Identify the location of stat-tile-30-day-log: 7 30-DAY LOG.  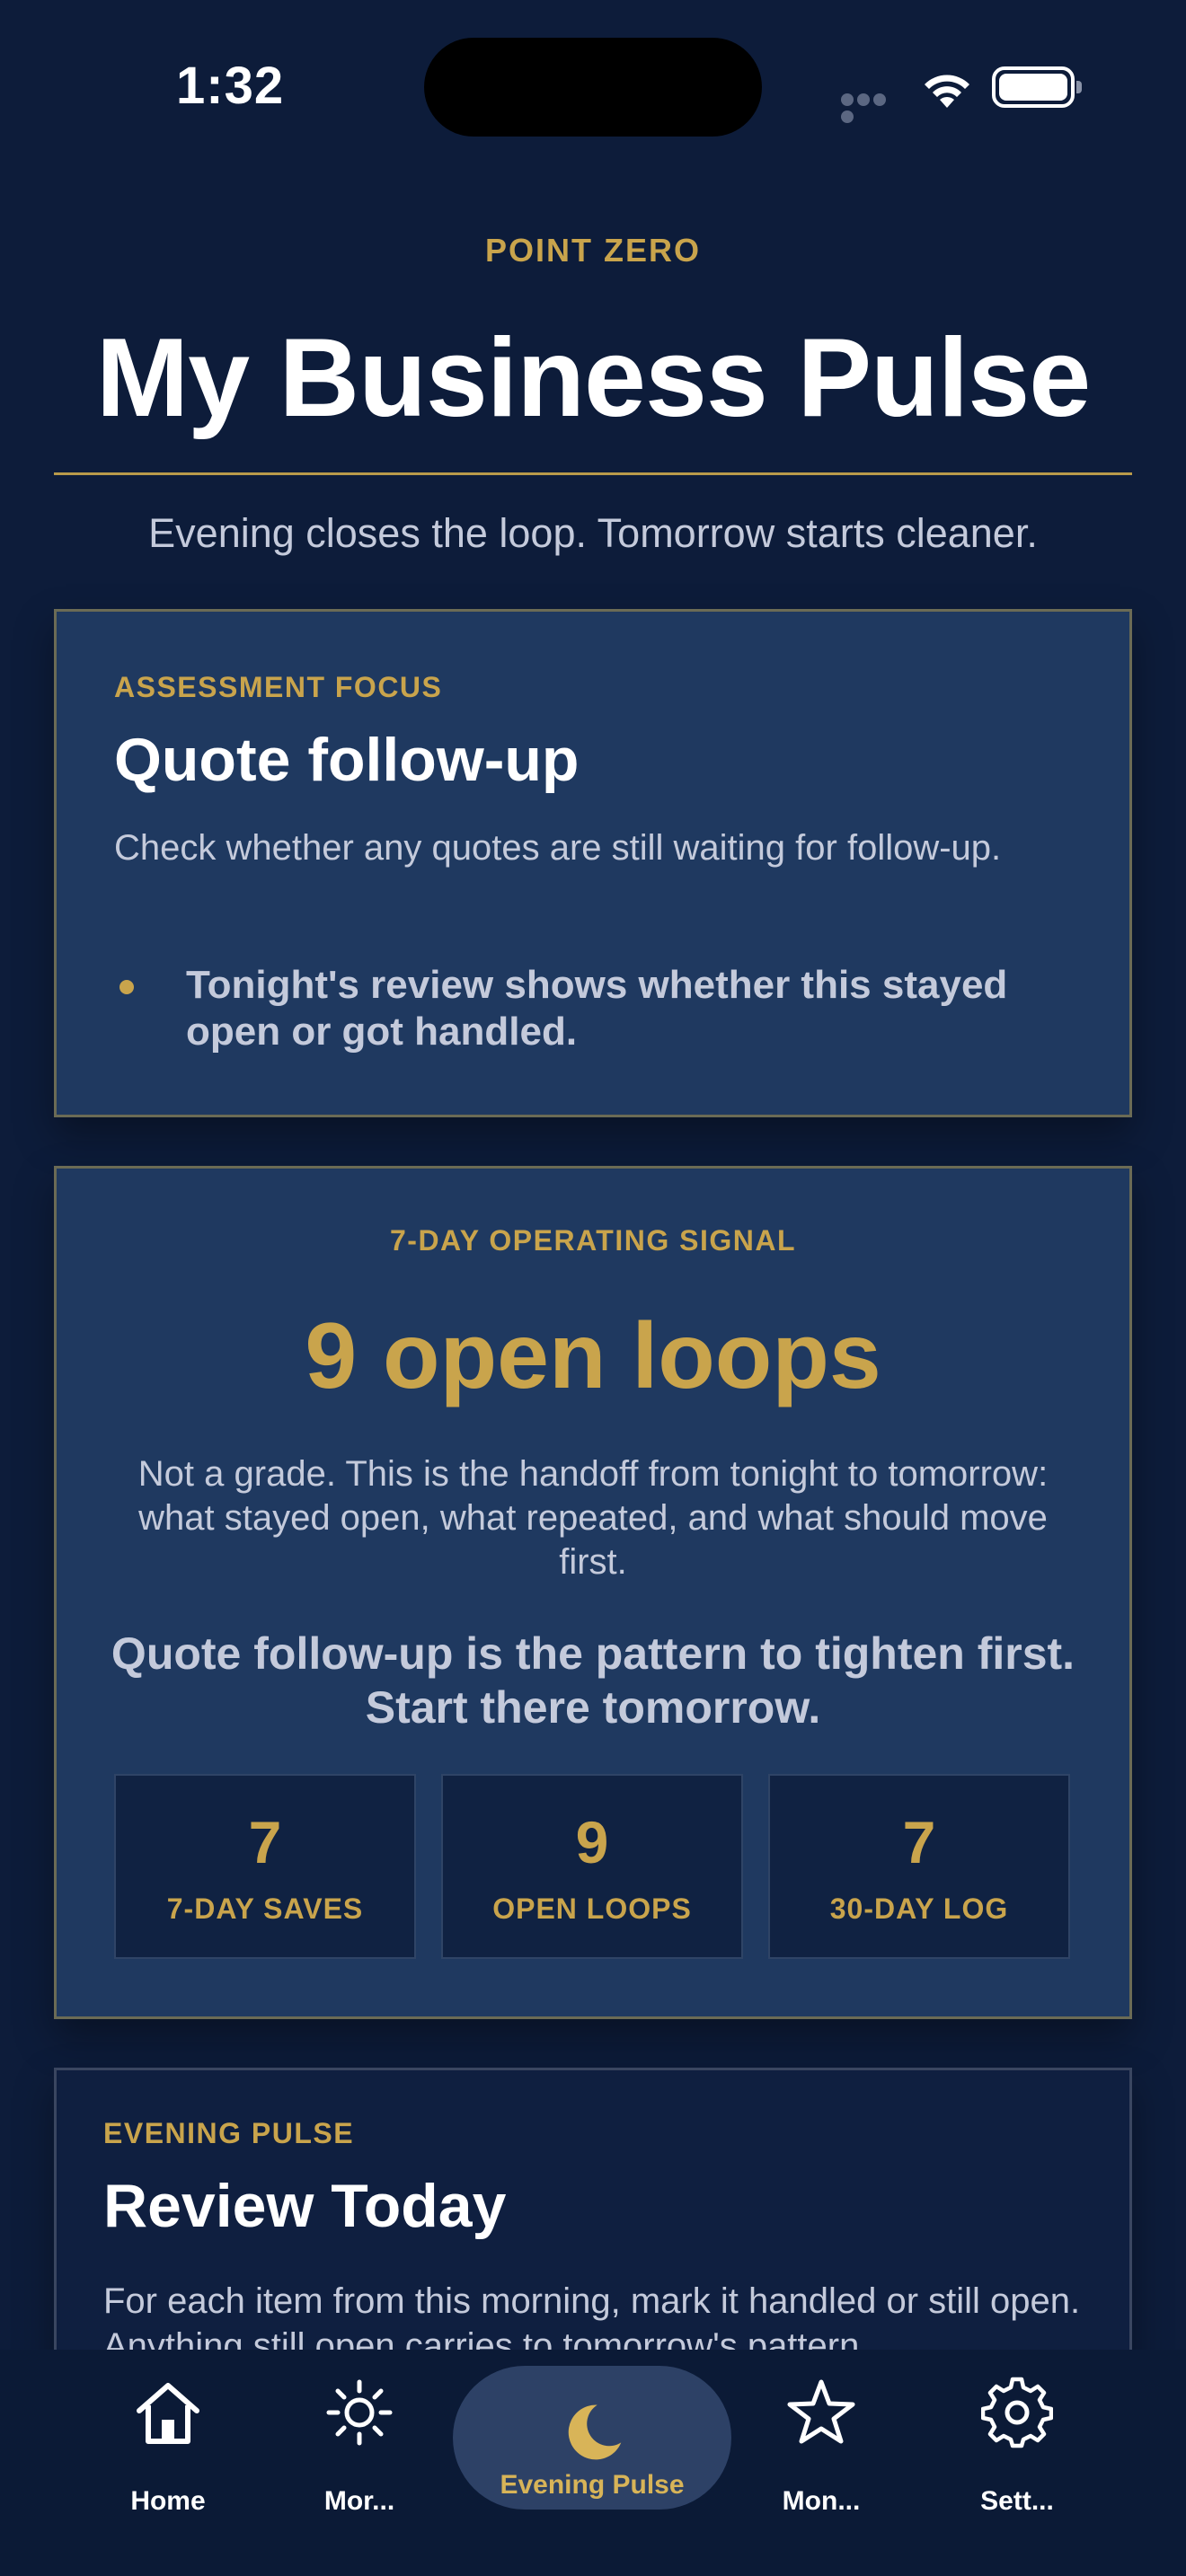
(919, 1866).